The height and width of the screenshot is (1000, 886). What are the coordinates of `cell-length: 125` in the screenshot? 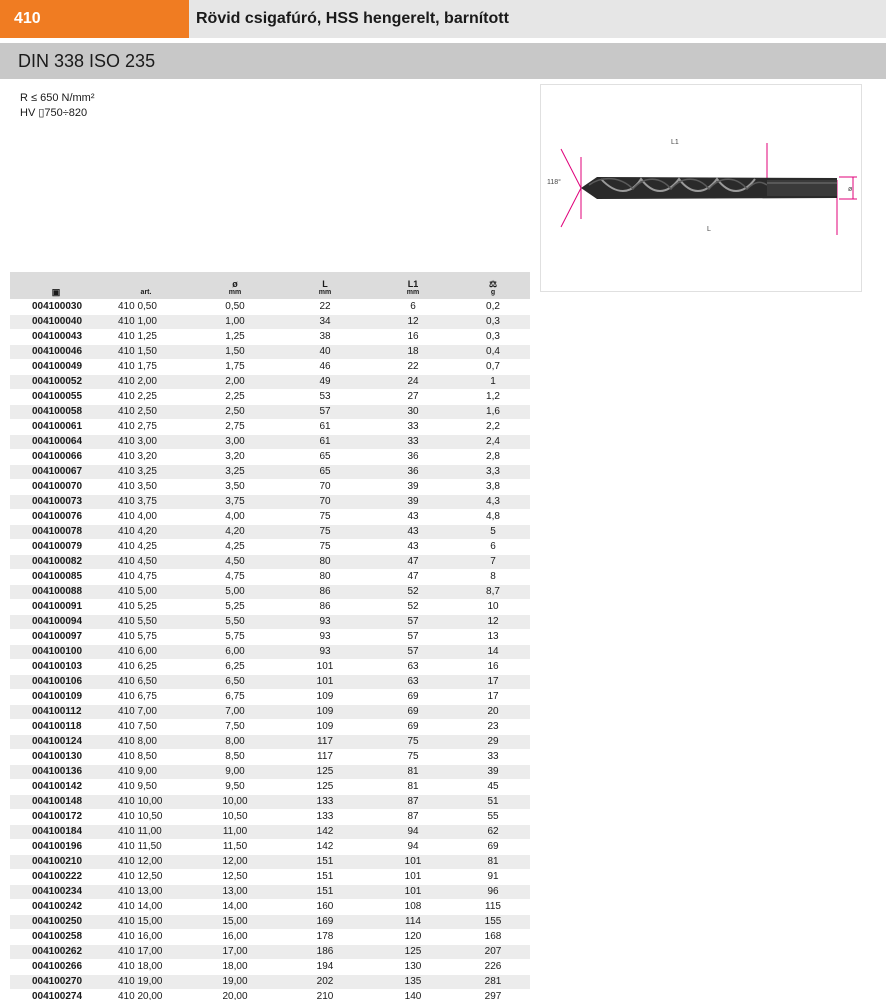 It's located at (325, 771).